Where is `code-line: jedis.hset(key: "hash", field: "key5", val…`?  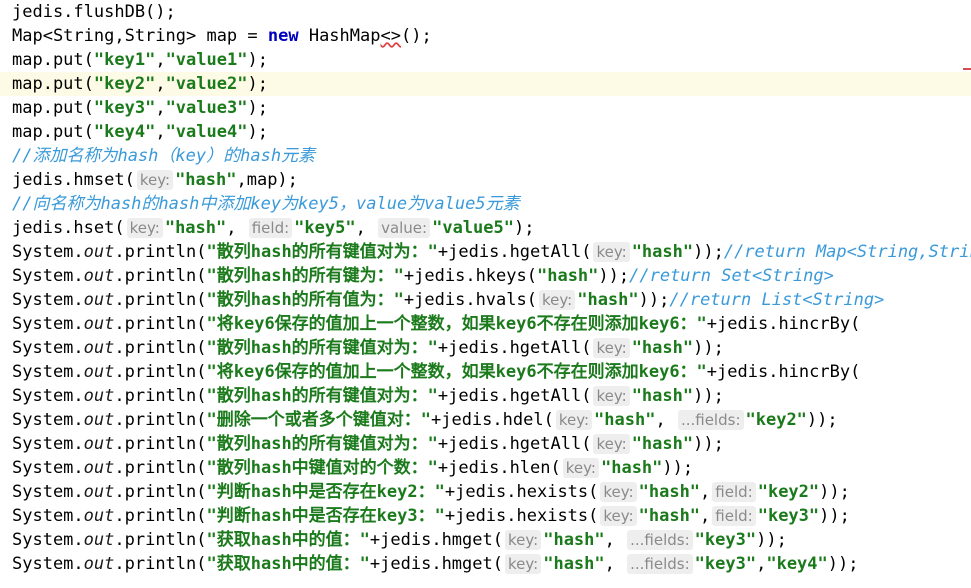 code-line: jedis.hset(key: "hash", field: "key5", val… is located at coordinates (491, 228).